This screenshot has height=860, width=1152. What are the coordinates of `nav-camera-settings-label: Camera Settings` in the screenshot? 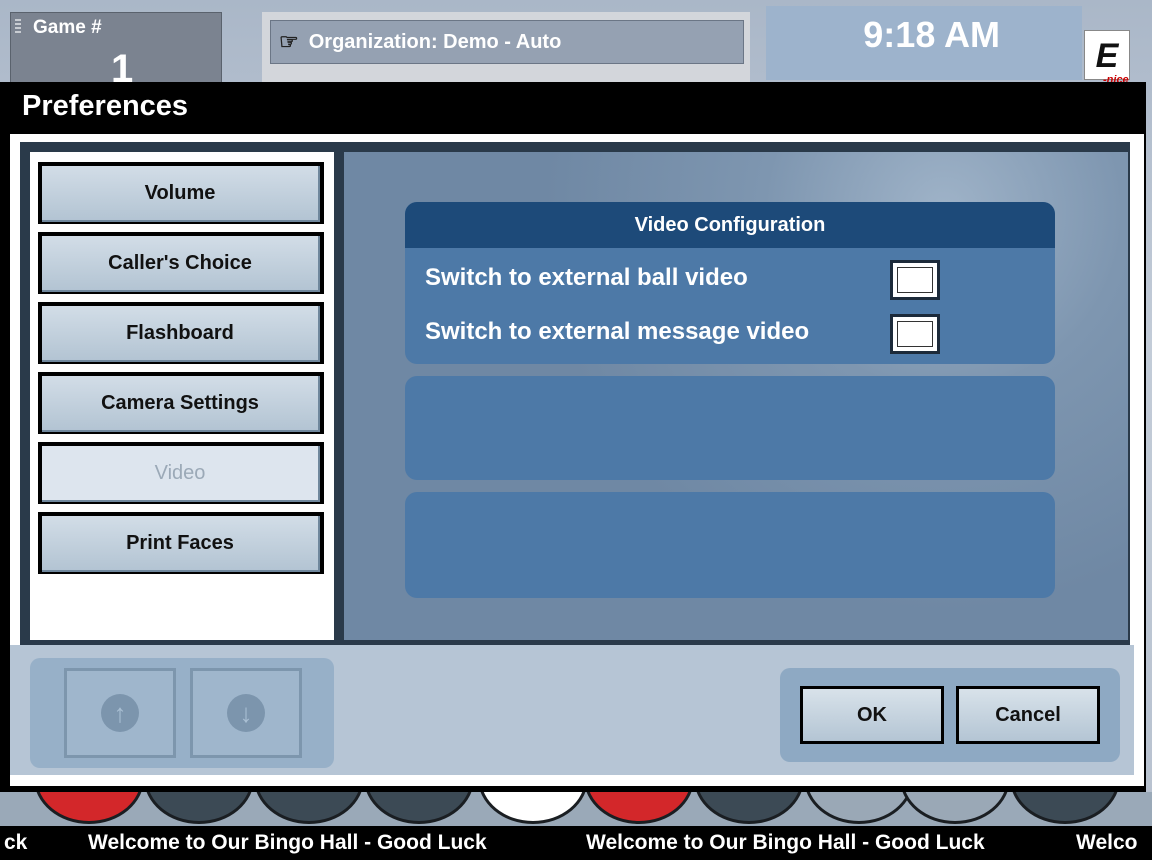 It's located at (181, 404).